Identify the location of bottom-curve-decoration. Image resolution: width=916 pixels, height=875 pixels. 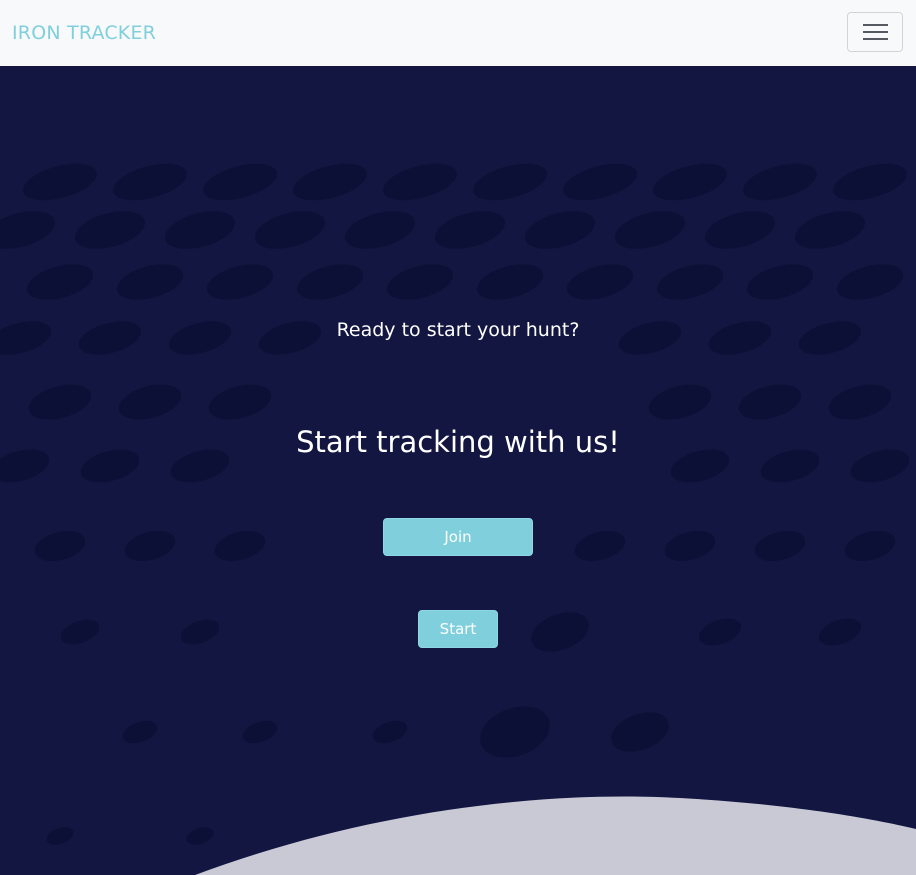
(555, 835).